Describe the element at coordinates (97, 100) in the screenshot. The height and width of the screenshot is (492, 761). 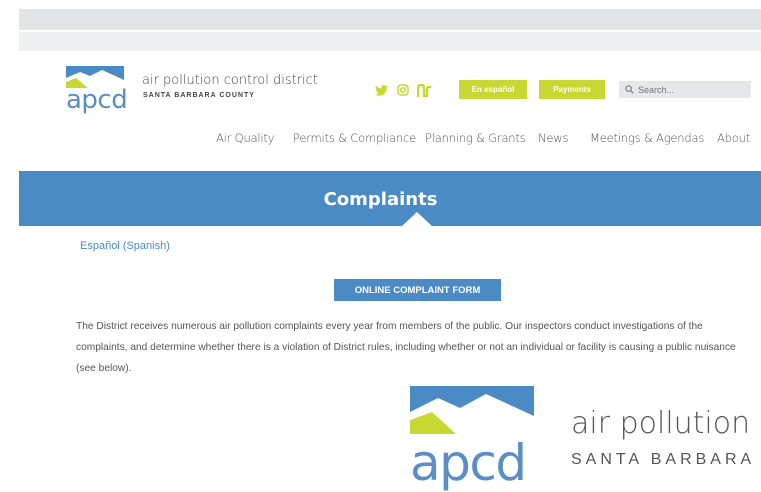
I see `logo-wordmark: apcd` at that location.